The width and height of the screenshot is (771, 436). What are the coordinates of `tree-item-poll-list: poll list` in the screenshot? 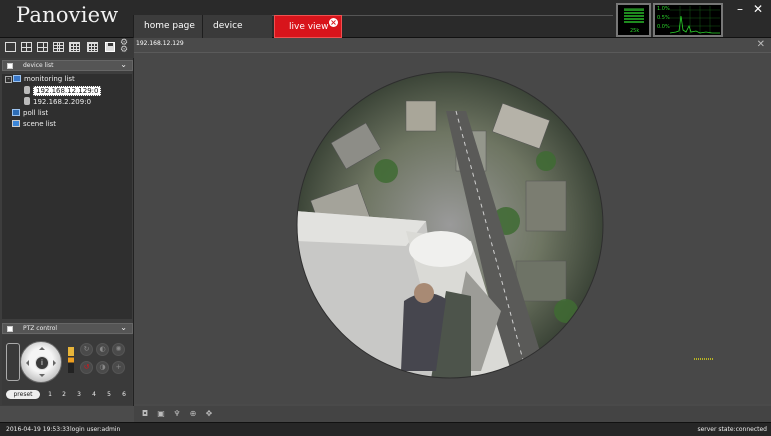 It's located at (30, 113).